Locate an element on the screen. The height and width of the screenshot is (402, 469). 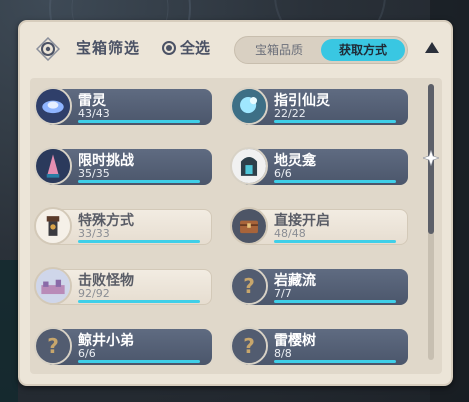
list-item: 指引仙灵 22/22 is located at coordinates (321, 107).